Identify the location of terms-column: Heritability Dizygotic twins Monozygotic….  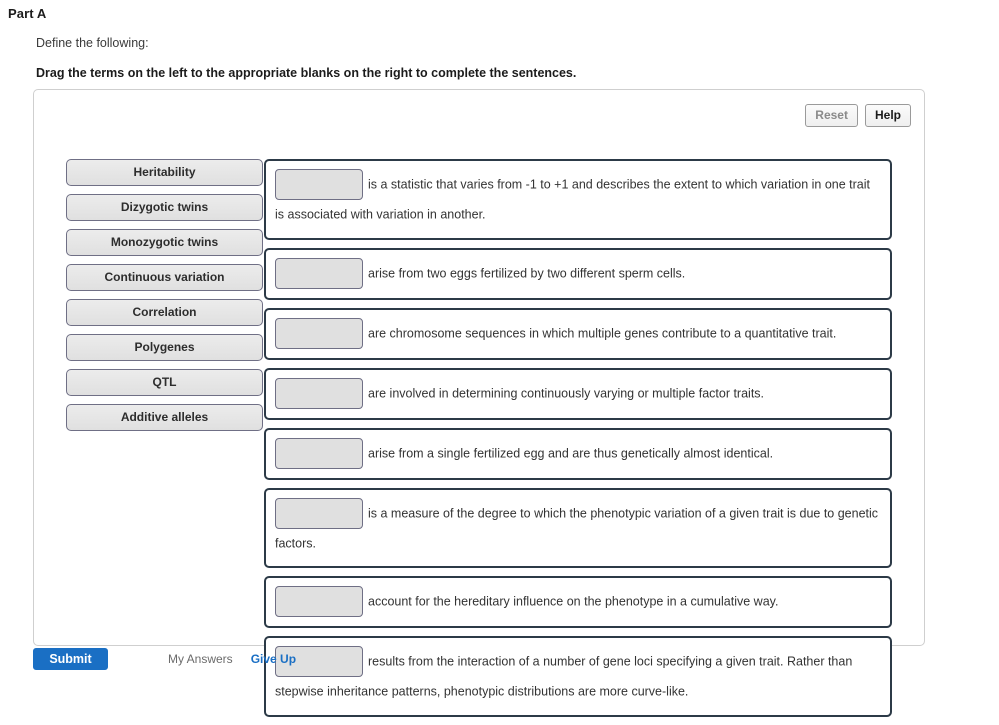
(149, 299).